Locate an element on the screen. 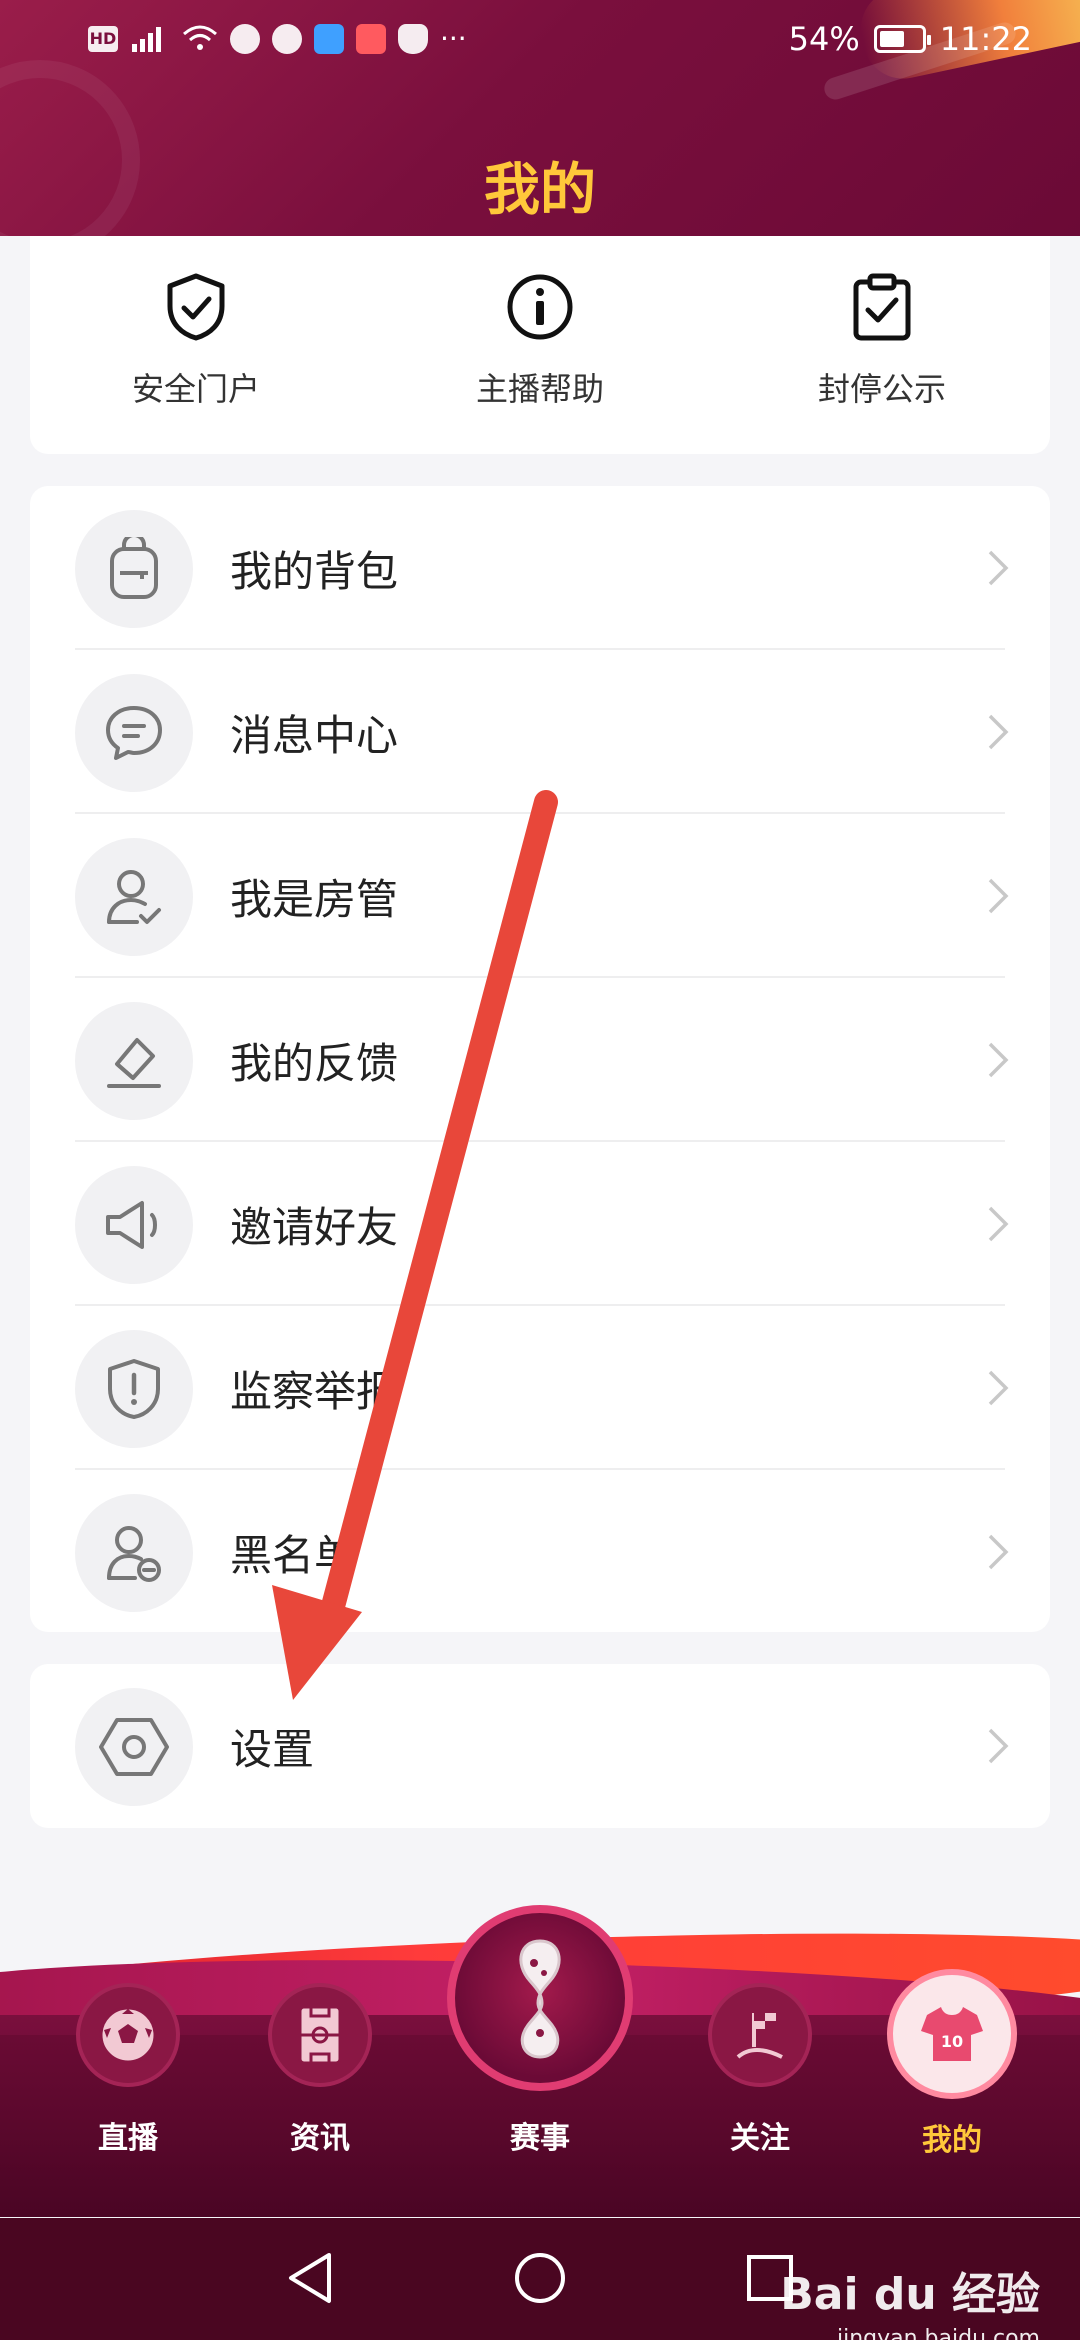 The height and width of the screenshot is (2340, 1080). backpack-icon is located at coordinates (134, 568).